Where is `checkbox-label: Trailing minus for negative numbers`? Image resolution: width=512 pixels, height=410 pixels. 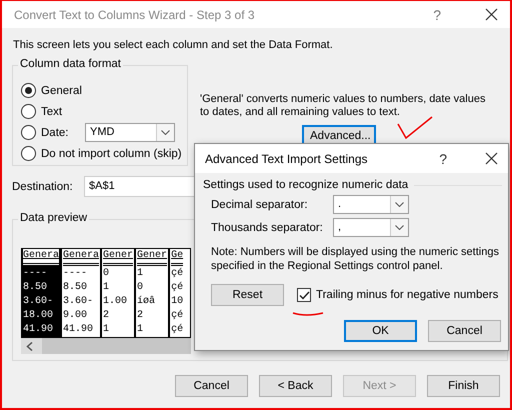
checkbox-label: Trailing minus for negative numbers is located at coordinates (407, 295).